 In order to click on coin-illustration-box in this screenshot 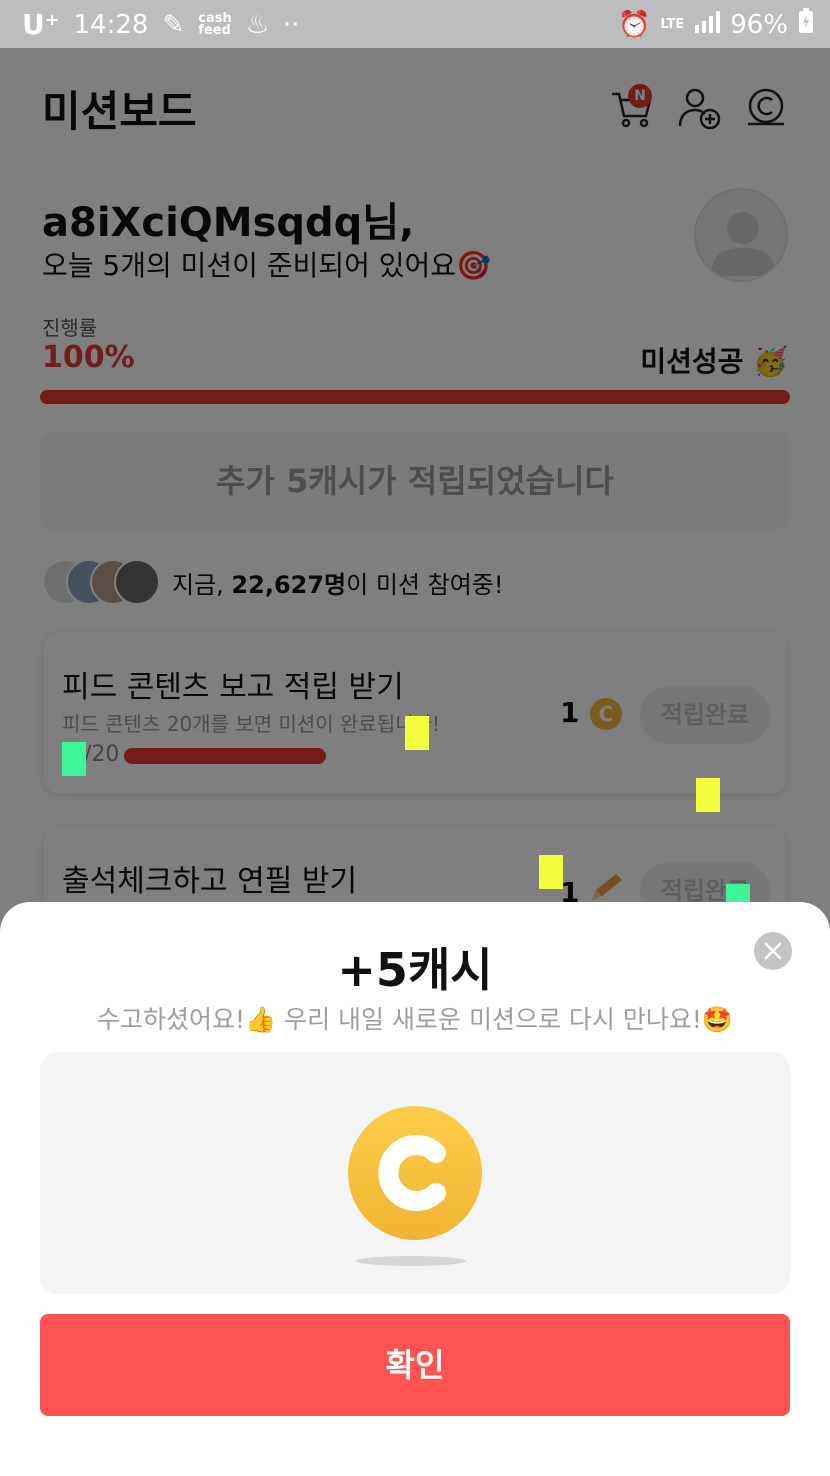, I will do `click(415, 1173)`.